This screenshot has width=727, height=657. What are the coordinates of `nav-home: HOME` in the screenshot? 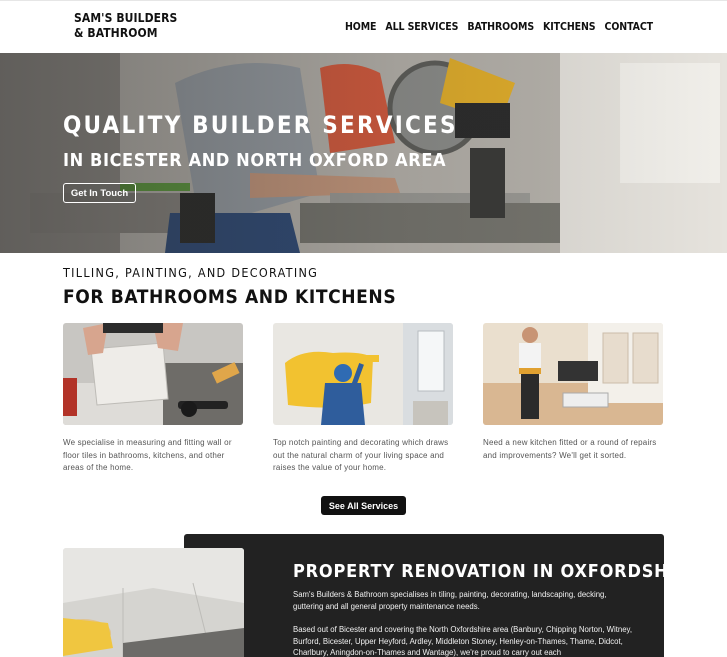 It's located at (361, 27).